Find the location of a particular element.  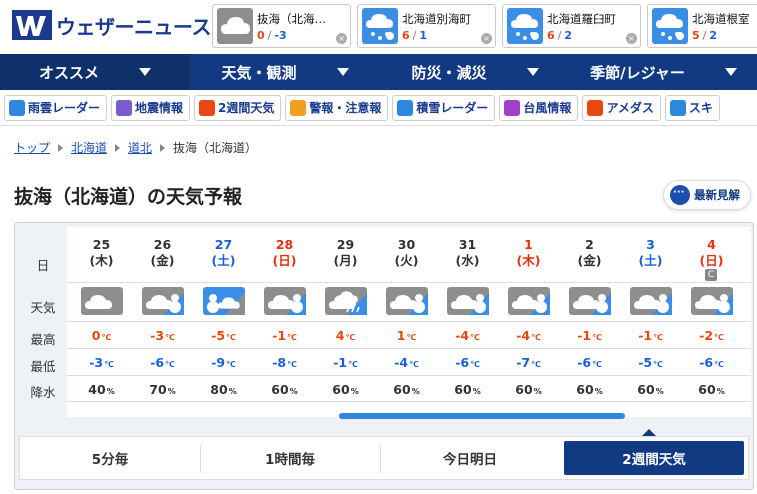

low-temp: -3℃ is located at coordinates (101, 362).